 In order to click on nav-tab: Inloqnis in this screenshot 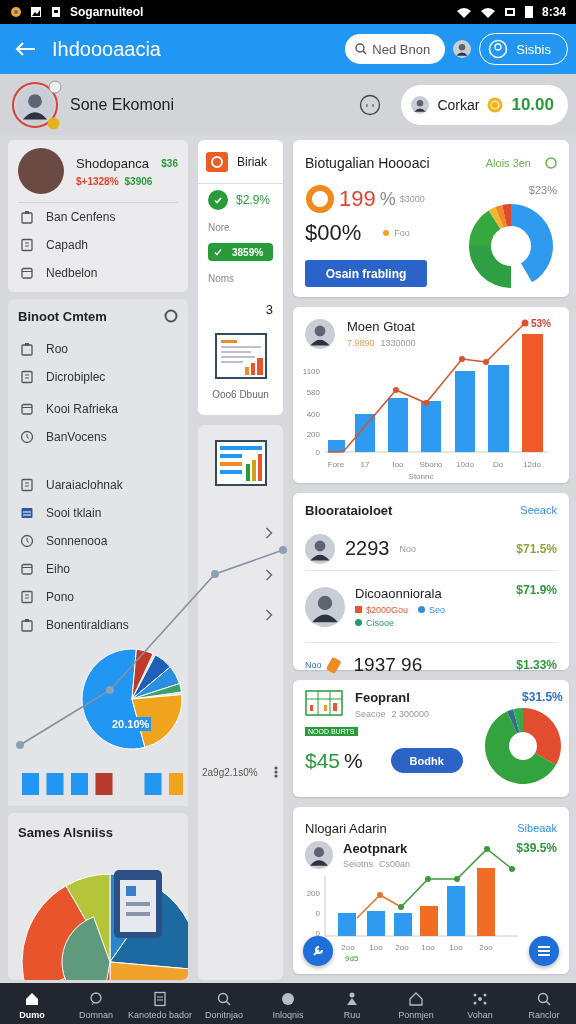, I will do `click(288, 1005)`.